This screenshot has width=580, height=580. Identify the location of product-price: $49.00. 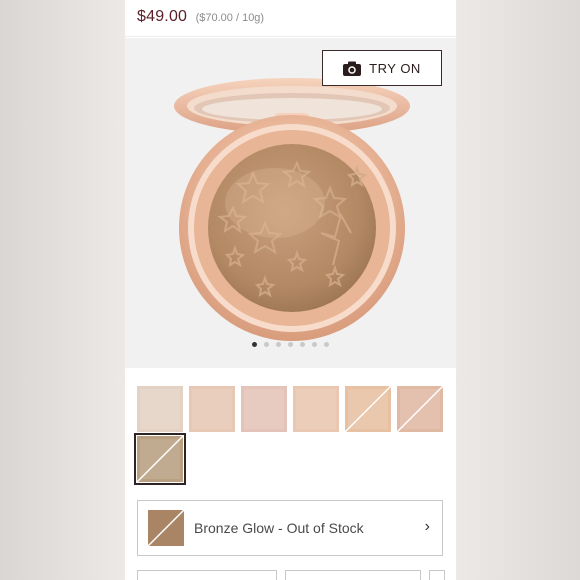
(162, 16).